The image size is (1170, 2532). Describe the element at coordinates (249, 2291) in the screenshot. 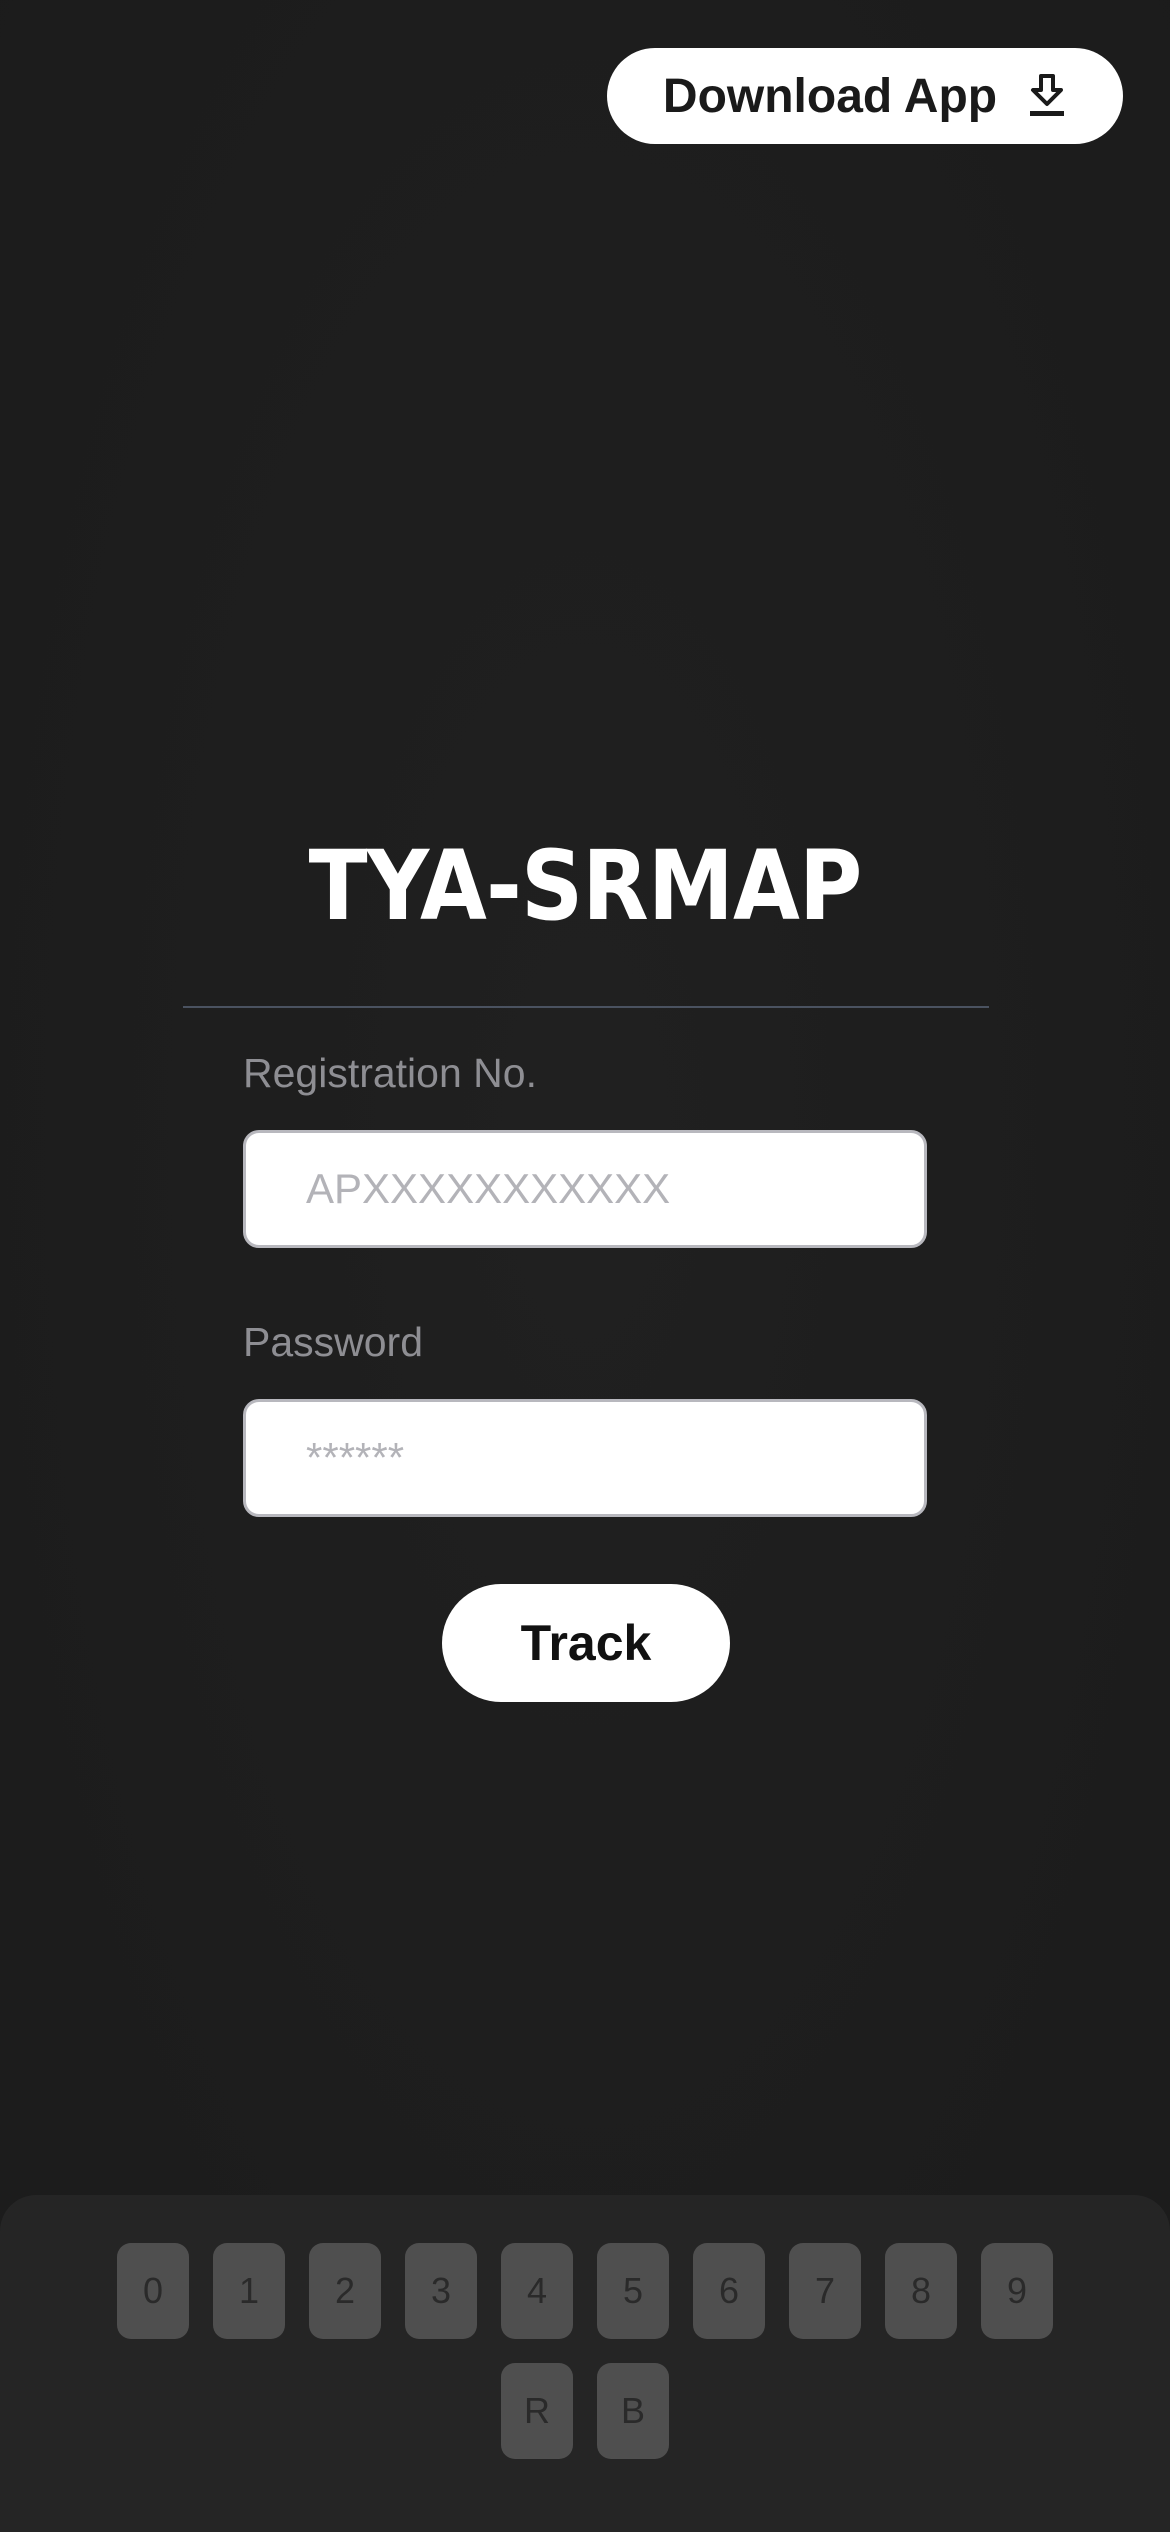

I see `key-1: 1` at that location.